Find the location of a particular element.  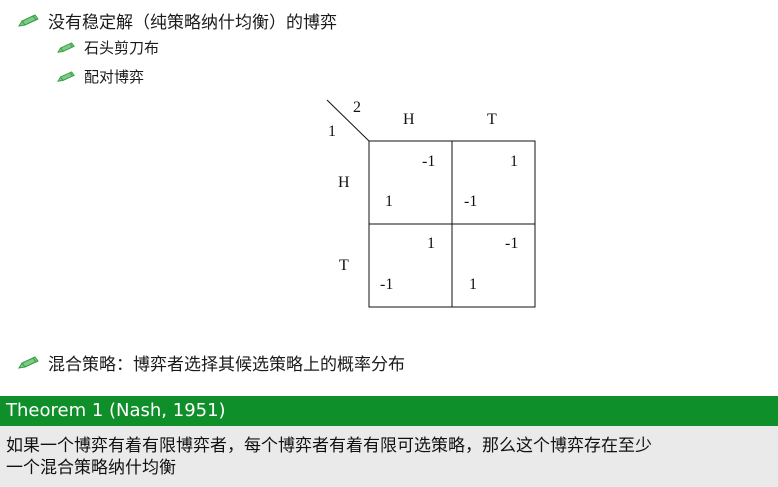

cell-th-top: 1 is located at coordinates (431, 243).